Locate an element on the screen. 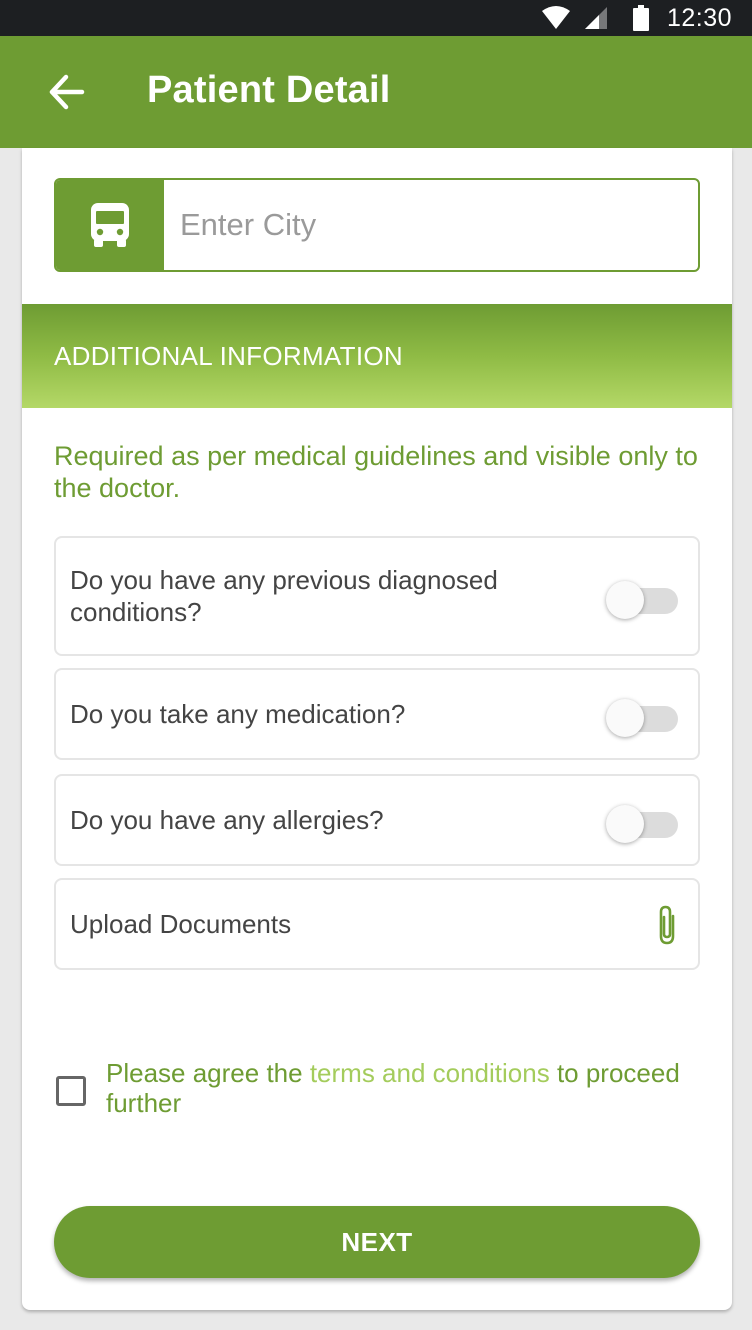 This screenshot has height=1330, width=752. bus-icon is located at coordinates (110, 225).